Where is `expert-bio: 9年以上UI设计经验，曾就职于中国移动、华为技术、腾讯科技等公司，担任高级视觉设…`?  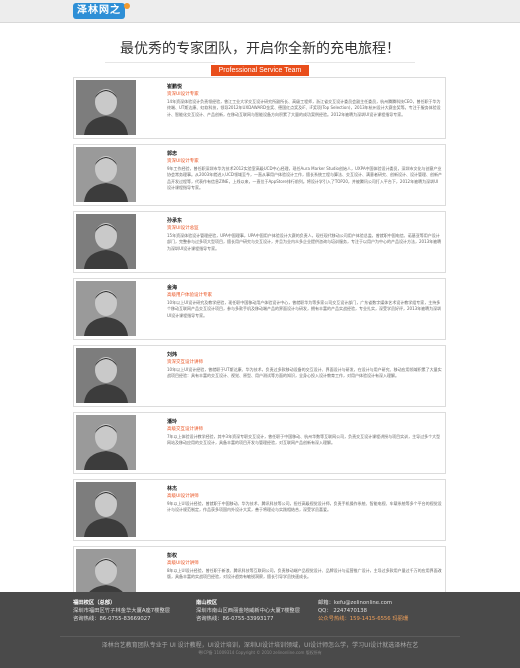
expert-bio: 9年以上UI设计经验，曾就职于中国移动、华为技术、腾讯科技等公司，担任高级视觉设… is located at coordinates (304, 507).